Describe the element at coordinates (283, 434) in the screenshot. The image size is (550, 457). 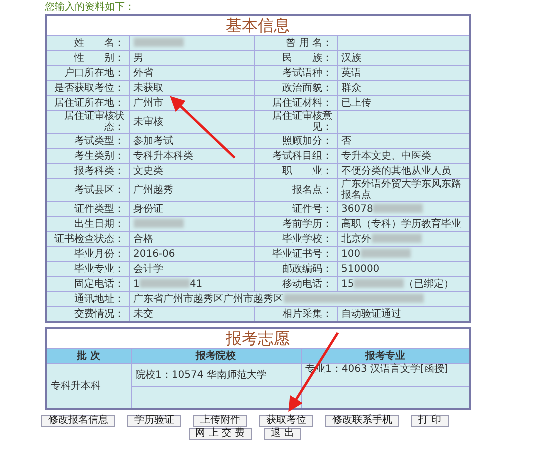
I see `action-button: 退 出` at that location.